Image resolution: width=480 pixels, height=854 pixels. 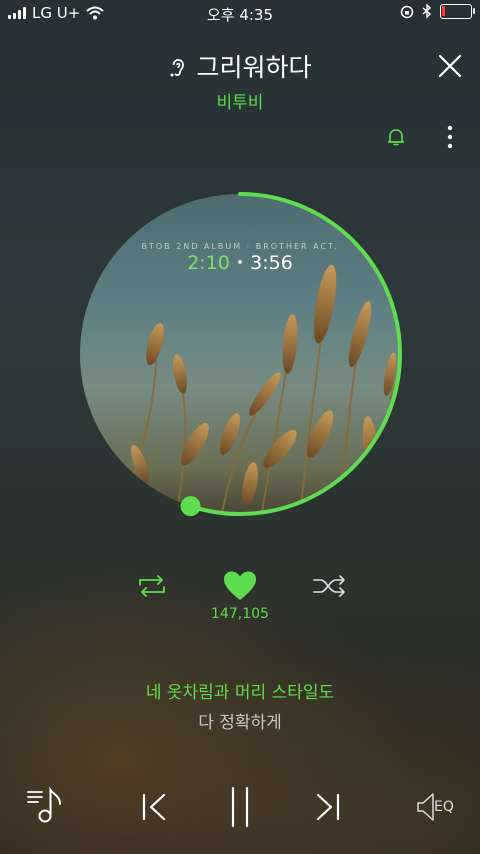 I want to click on song-title-row: 그리워하다, so click(x=240, y=66).